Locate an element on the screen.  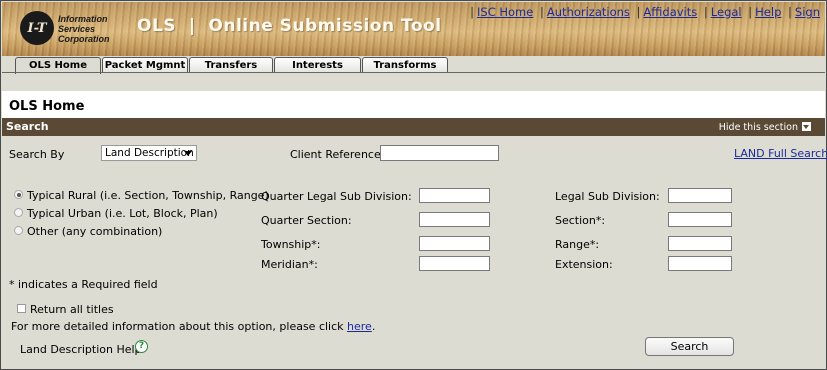
land-full-search-link: LAND Full Search is located at coordinates (780, 153).